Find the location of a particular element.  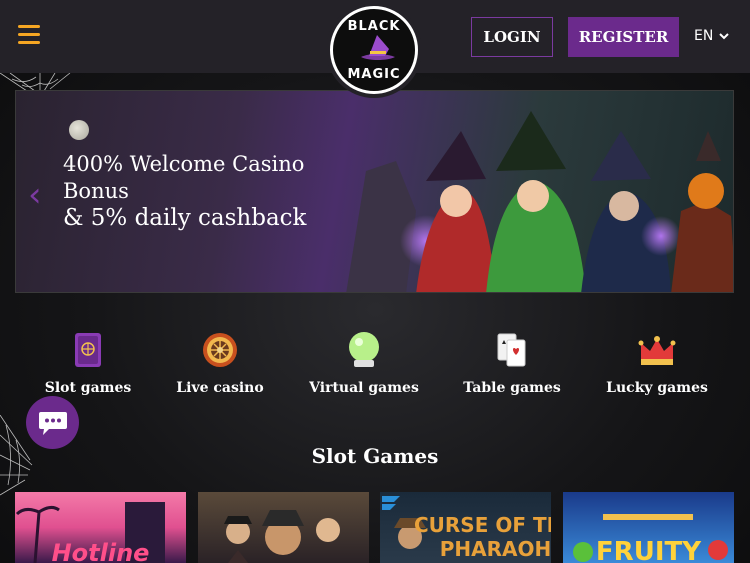

category-label: Live casino is located at coordinates (220, 388).